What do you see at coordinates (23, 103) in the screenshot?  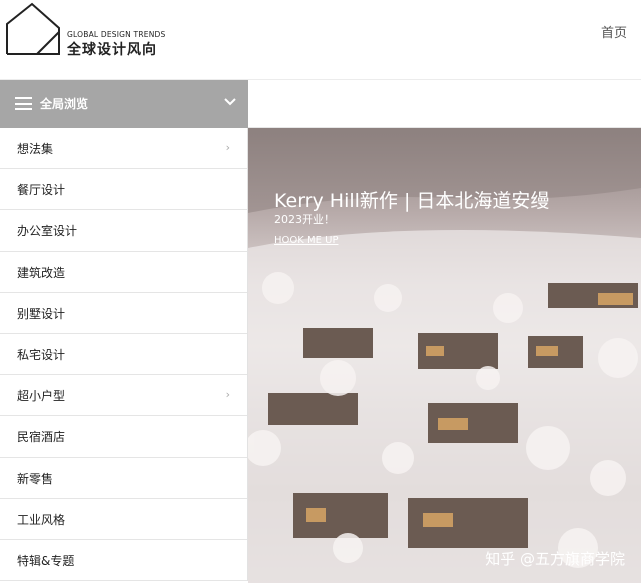 I see `hamburger-icon` at bounding box center [23, 103].